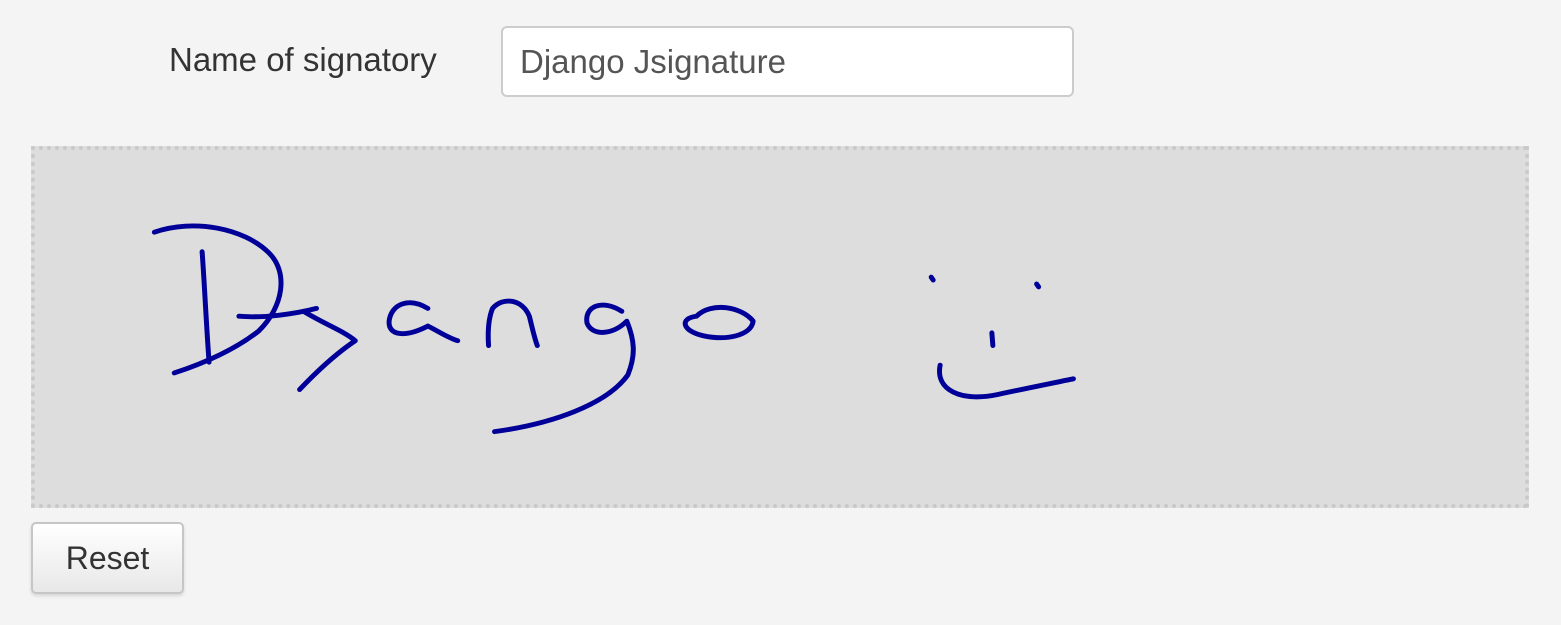 The height and width of the screenshot is (625, 1561). Describe the element at coordinates (303, 59) in the screenshot. I see `name-of-signatory-label: Name of signatory` at that location.